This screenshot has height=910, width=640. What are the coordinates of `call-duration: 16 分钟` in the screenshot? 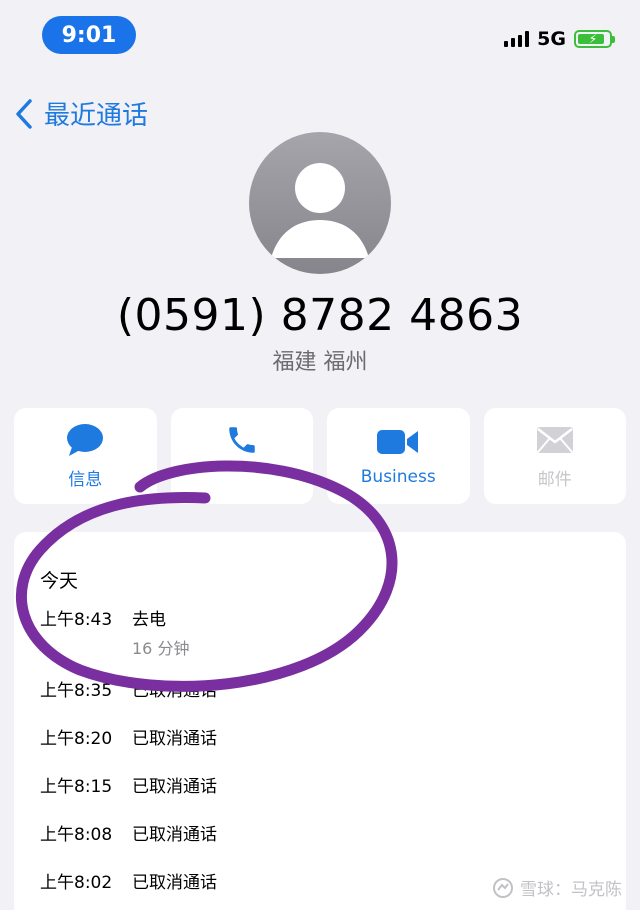 It's located at (161, 648).